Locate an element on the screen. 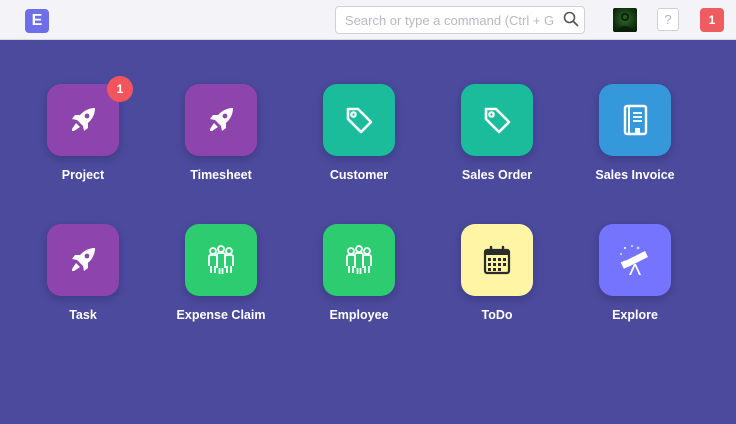 The height and width of the screenshot is (424, 736). book-icon is located at coordinates (635, 120).